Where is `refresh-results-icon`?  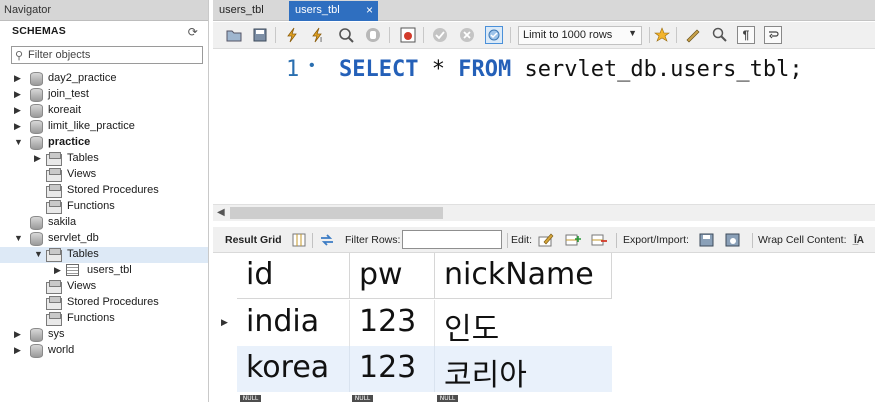
refresh-results-icon is located at coordinates (327, 240).